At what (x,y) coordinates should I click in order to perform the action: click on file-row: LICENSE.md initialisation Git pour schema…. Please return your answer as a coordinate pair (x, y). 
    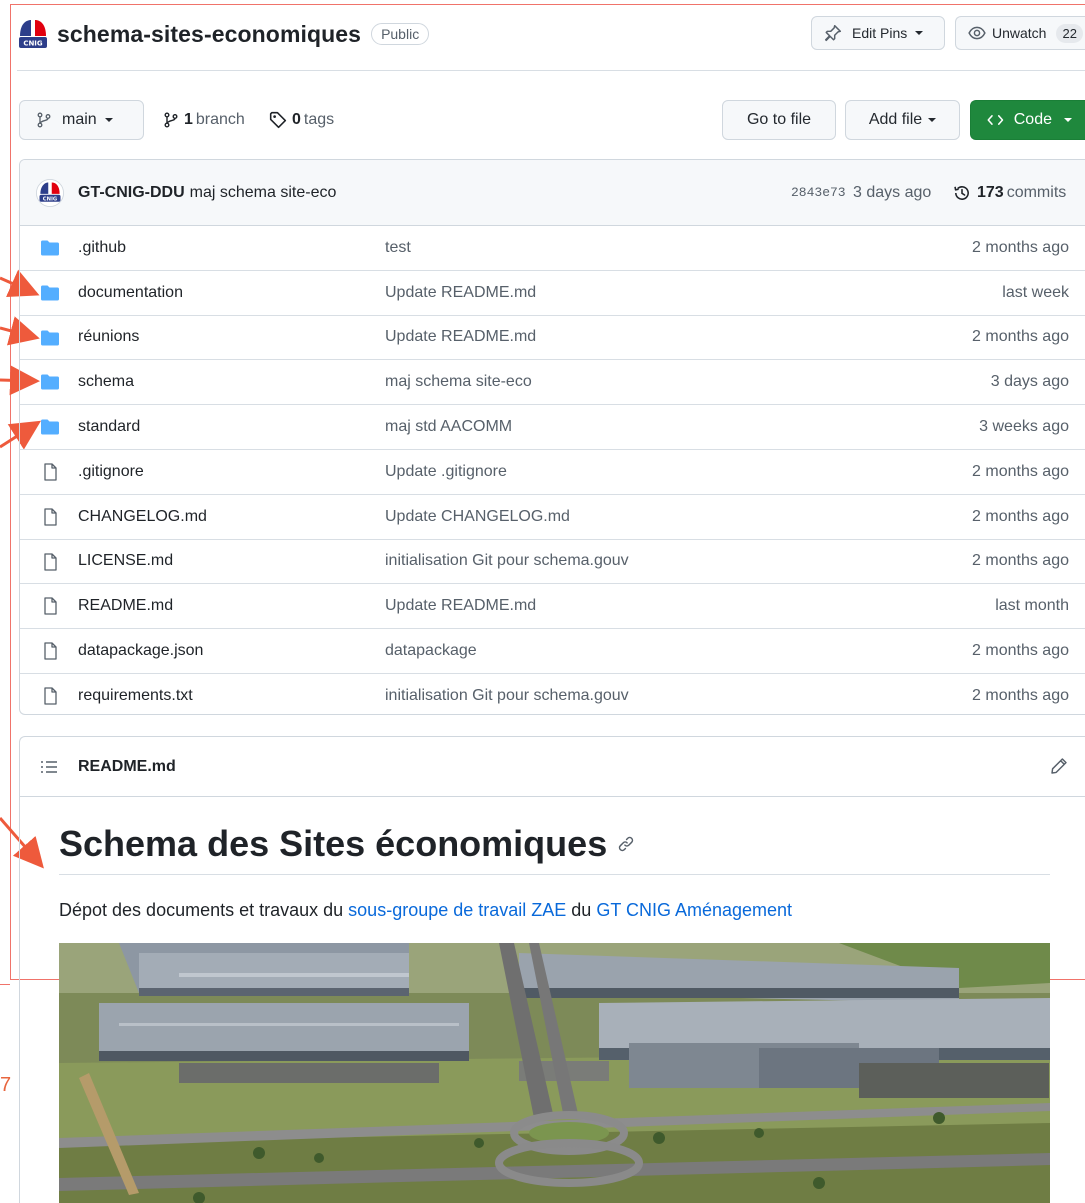
    Looking at the image, I should click on (552, 562).